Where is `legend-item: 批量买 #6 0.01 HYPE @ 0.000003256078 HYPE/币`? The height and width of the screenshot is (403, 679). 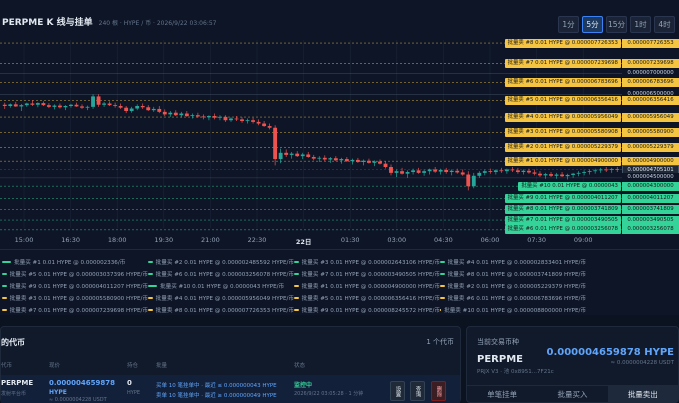 legend-item: 批量买 #6 0.01 HYPE @ 0.000003256078 HYPE/币 is located at coordinates (221, 274).